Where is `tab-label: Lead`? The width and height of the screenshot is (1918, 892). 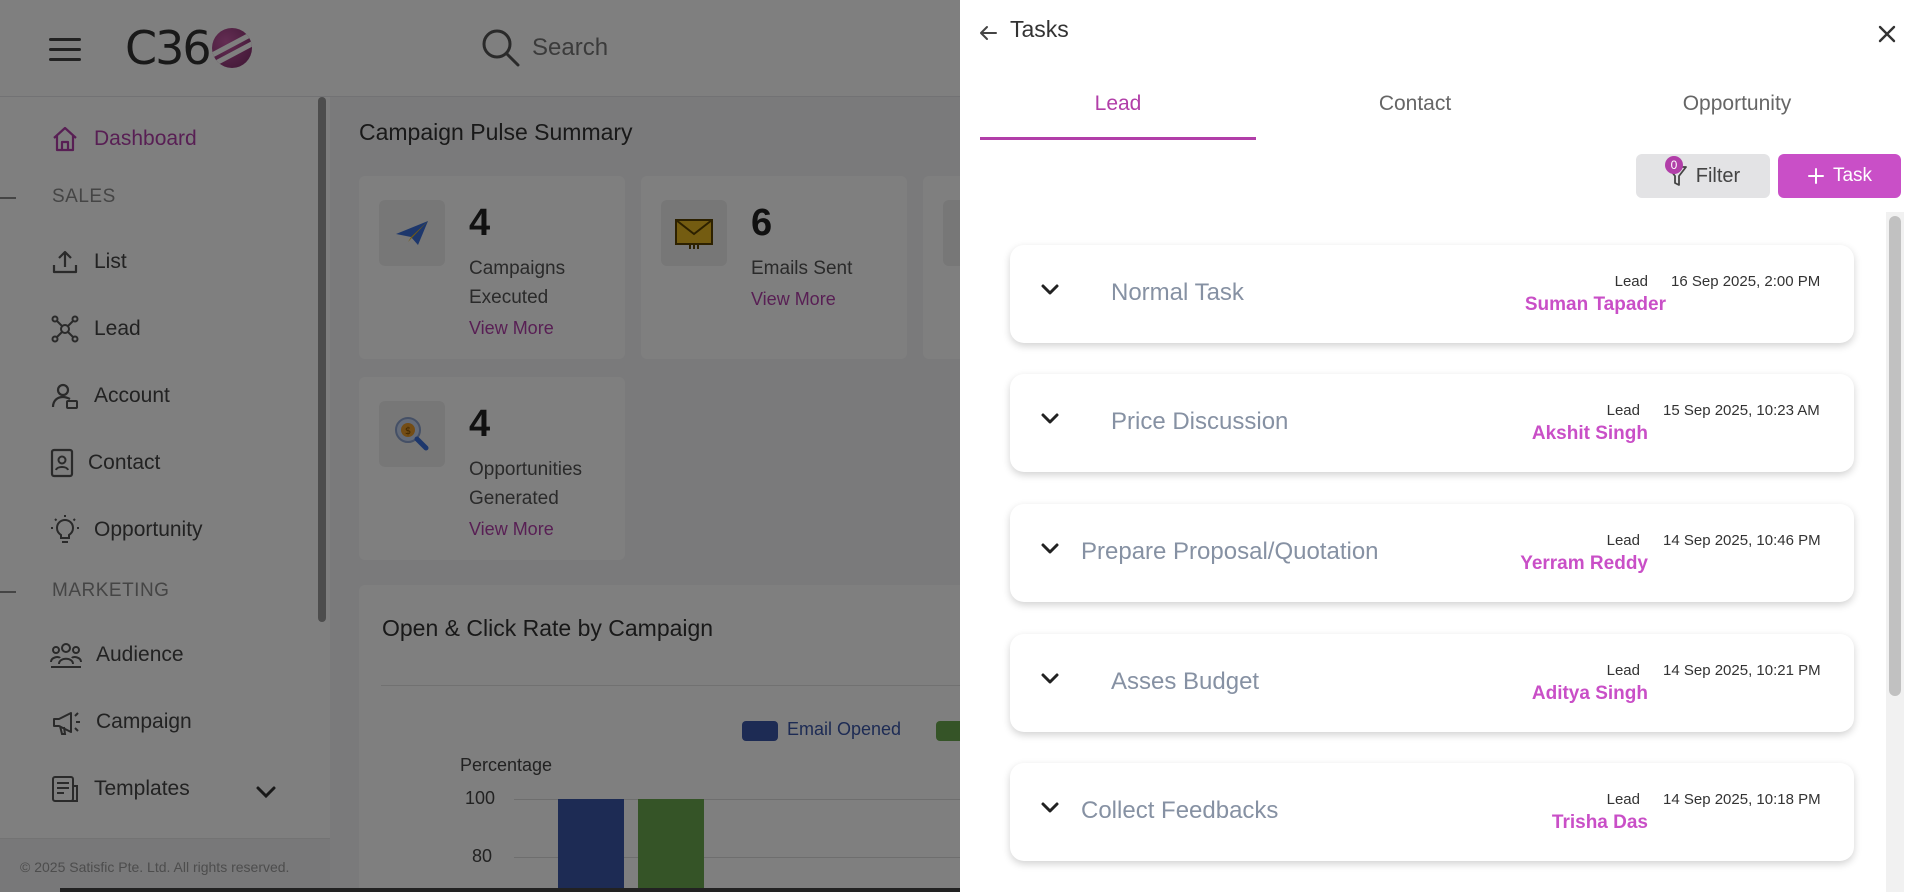
tab-label: Lead is located at coordinates (1118, 103).